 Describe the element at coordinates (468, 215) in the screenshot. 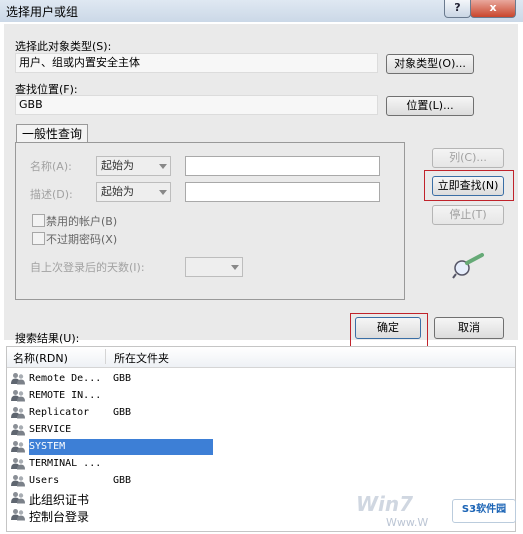

I see `stop-button: 停止(T)` at that location.